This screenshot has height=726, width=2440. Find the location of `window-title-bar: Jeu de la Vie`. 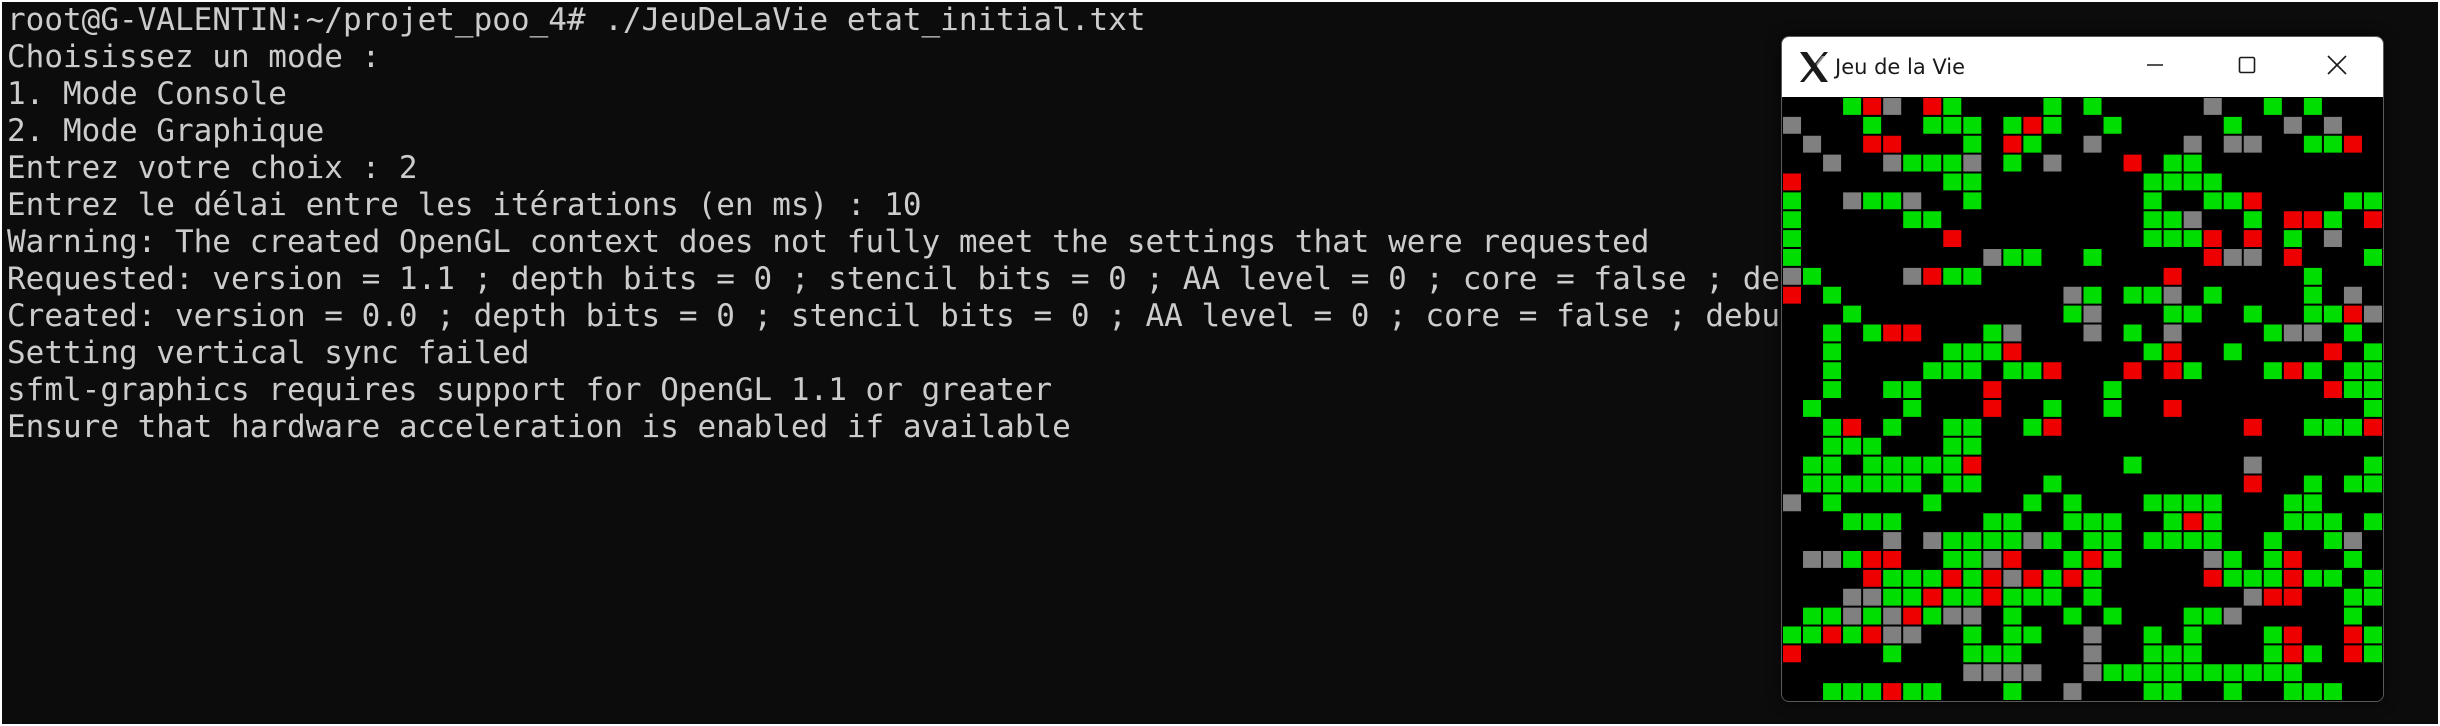

window-title-bar: Jeu de la Vie is located at coordinates (2082, 67).